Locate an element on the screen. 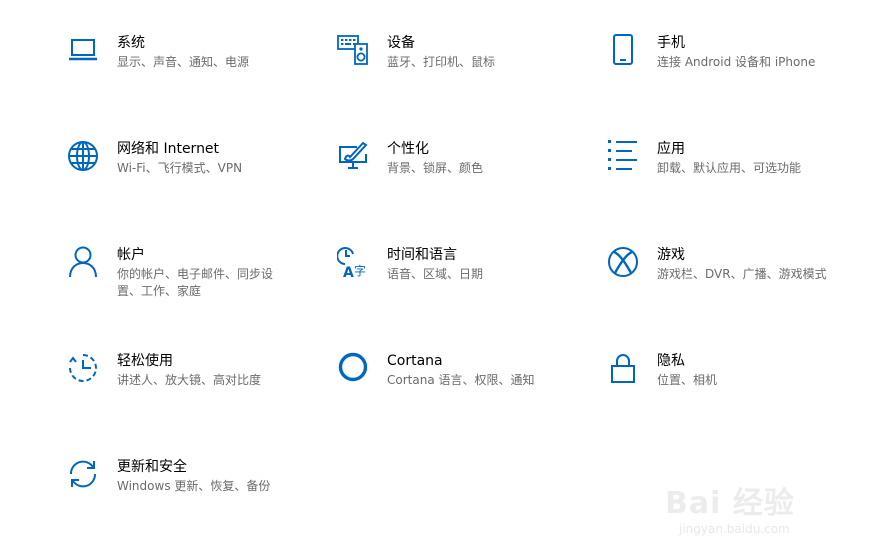 The width and height of the screenshot is (873, 556). tile-title: 时间和语言 is located at coordinates (422, 255).